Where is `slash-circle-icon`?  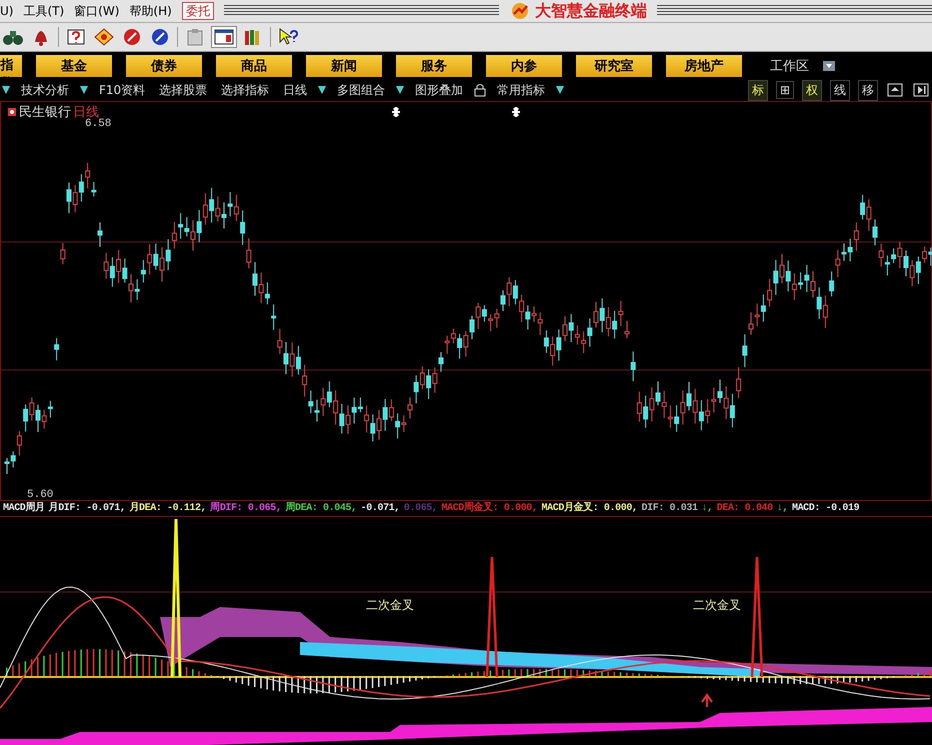 slash-circle-icon is located at coordinates (132, 37).